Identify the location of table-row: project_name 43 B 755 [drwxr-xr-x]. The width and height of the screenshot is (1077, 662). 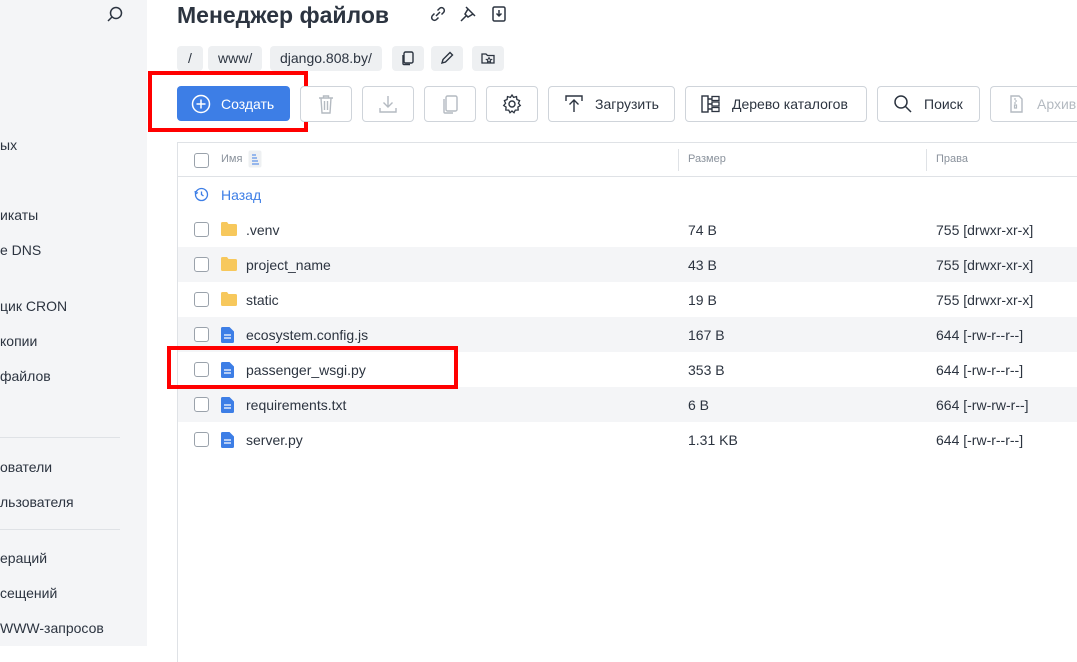
(627, 264).